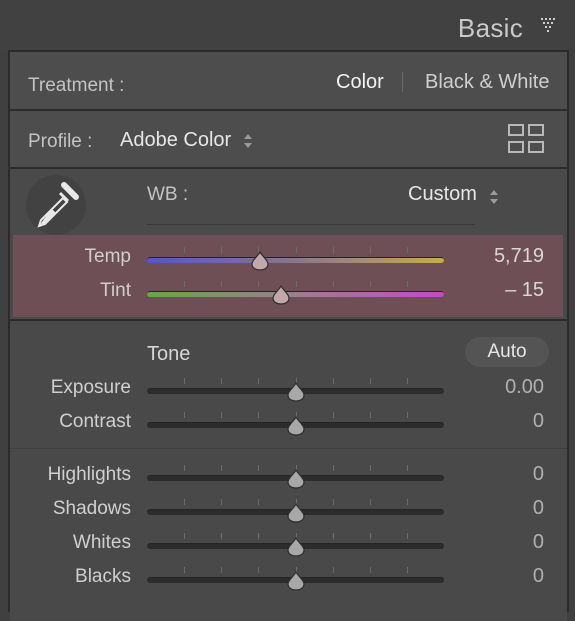 This screenshot has height=621, width=575. Describe the element at coordinates (101, 542) in the screenshot. I see `whites-label: Whites` at that location.